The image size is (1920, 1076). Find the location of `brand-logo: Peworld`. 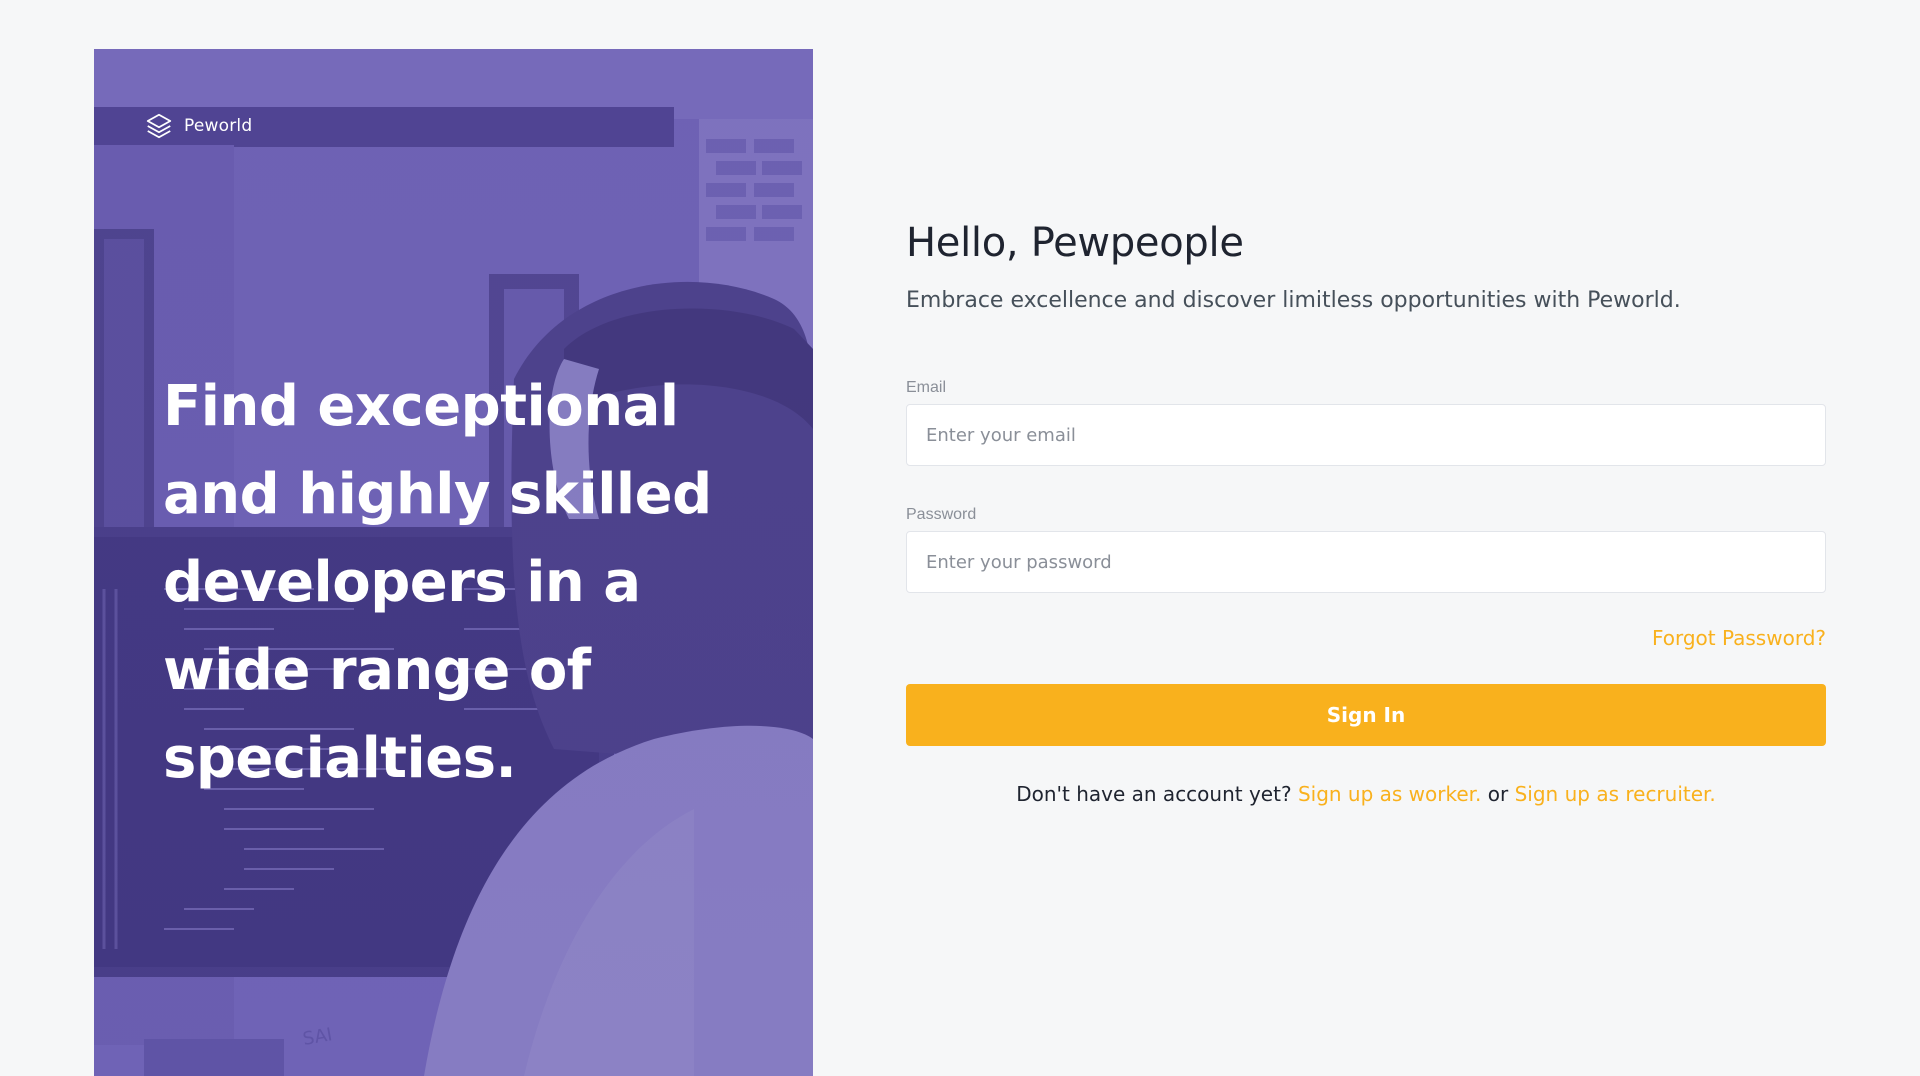

brand-logo: Peworld is located at coordinates (198, 126).